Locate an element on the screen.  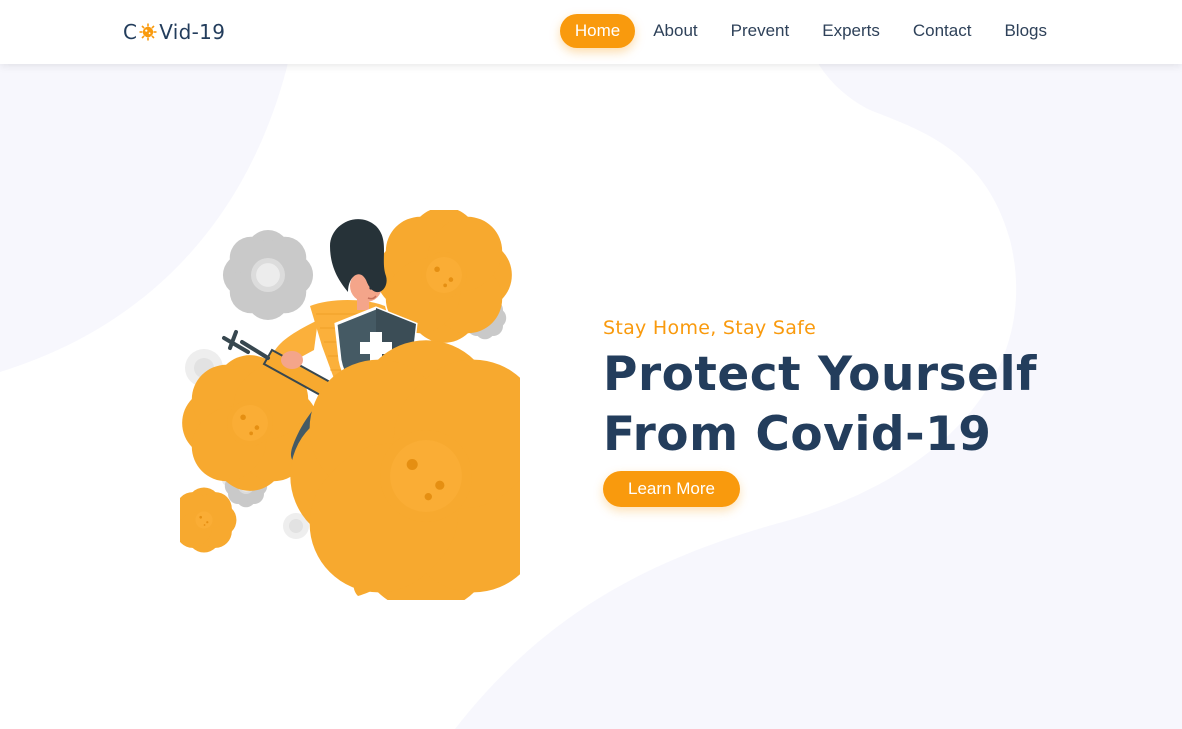
virus-icon is located at coordinates (148, 32).